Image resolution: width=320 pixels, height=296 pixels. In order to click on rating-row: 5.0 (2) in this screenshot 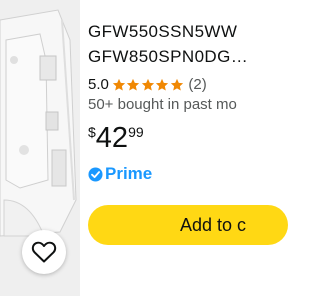, I will do `click(147, 84)`.